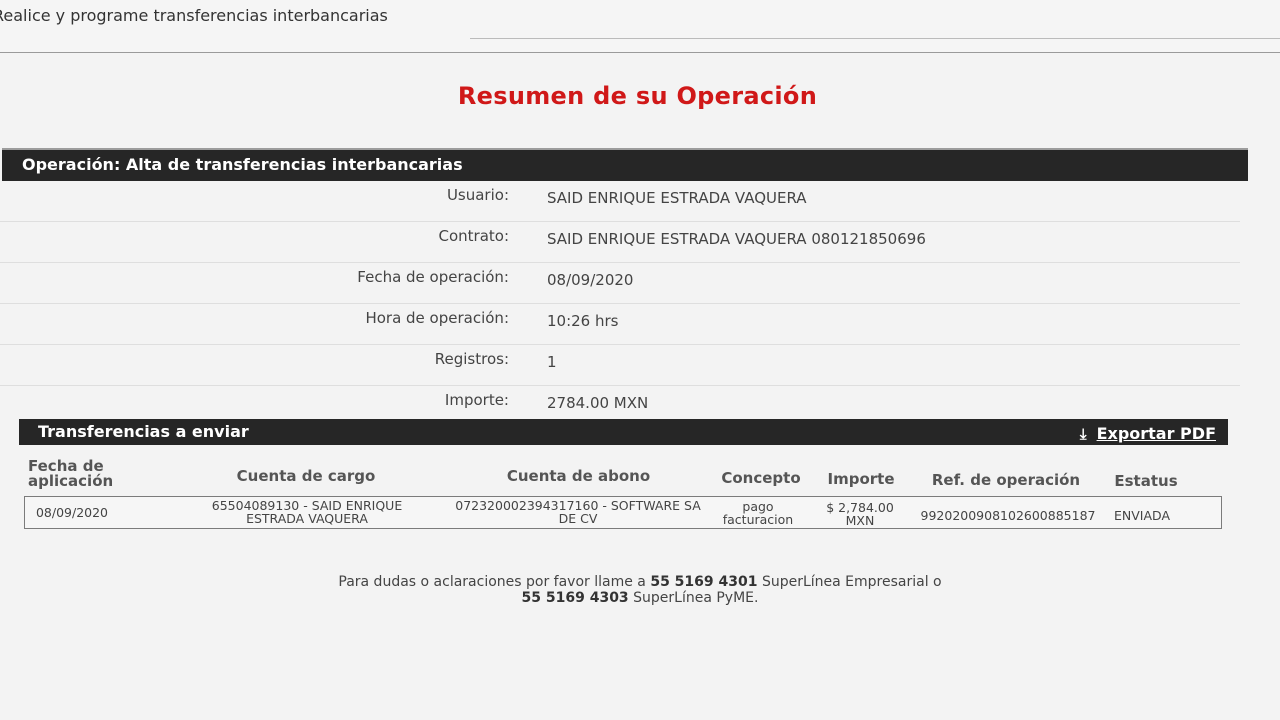 The width and height of the screenshot is (1280, 720). Describe the element at coordinates (851, 582) in the screenshot. I see `footer-text-2: SuperLínea Empresarial o` at that location.